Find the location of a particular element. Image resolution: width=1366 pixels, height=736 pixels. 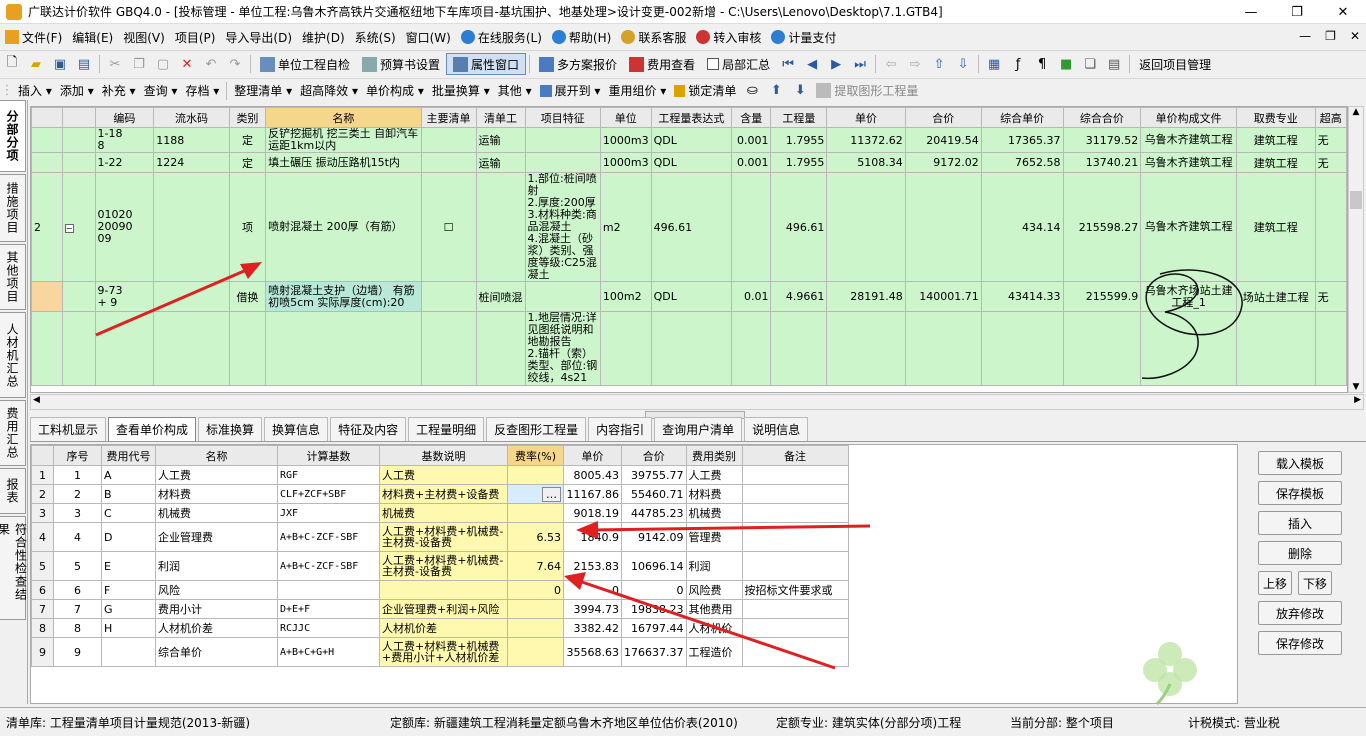

bottom-tab-2: 标准换算 is located at coordinates (230, 429).